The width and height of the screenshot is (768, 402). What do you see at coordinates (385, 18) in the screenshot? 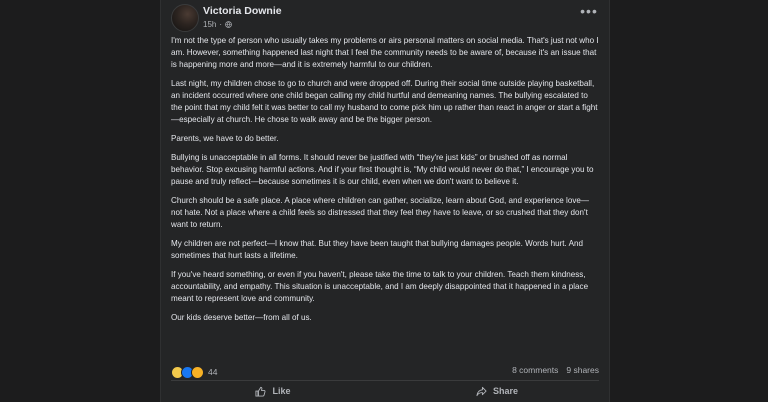
I see `post-header: Victoria Downie 15h · •••` at bounding box center [385, 18].